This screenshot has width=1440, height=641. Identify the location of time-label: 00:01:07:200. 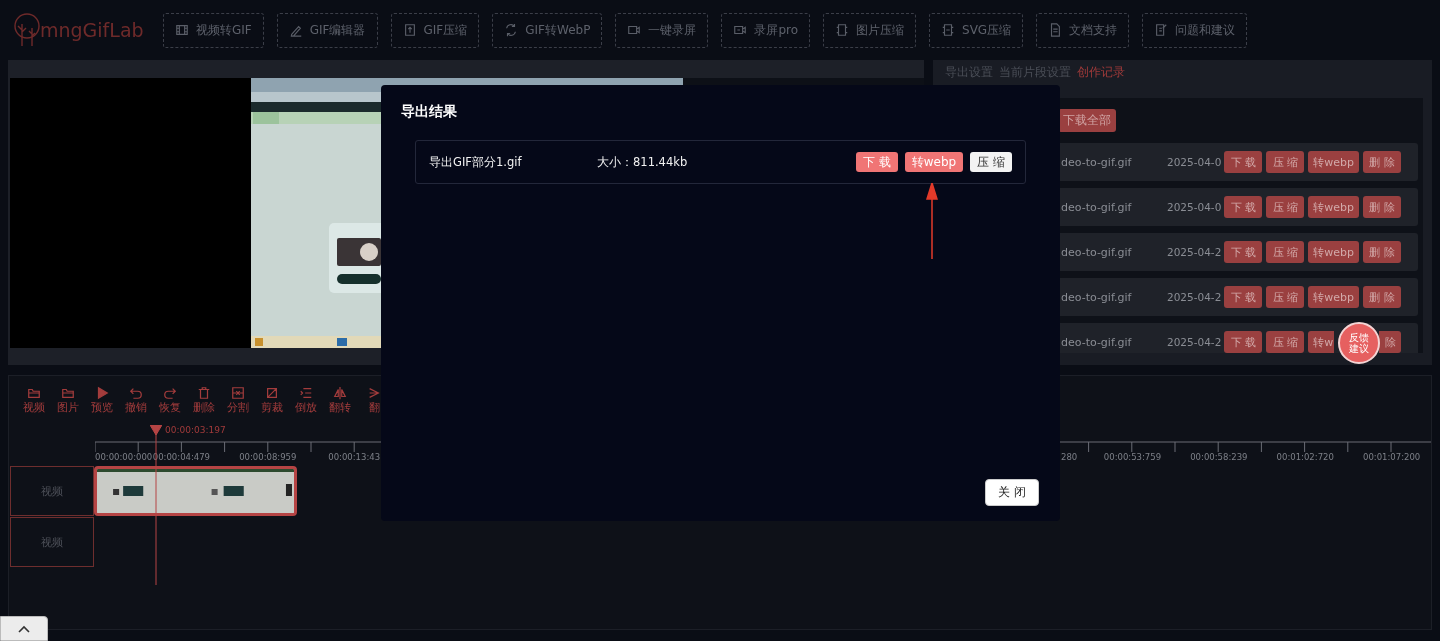
(1392, 457).